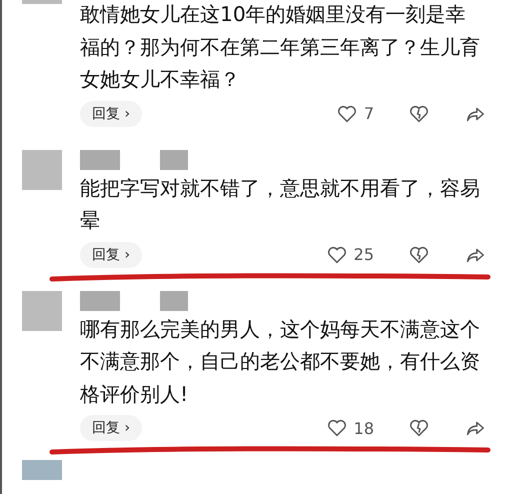  Describe the element at coordinates (280, 204) in the screenshot. I see `comment-text: 能把字写对就不错了，意思就不用看了，容易晕` at that location.